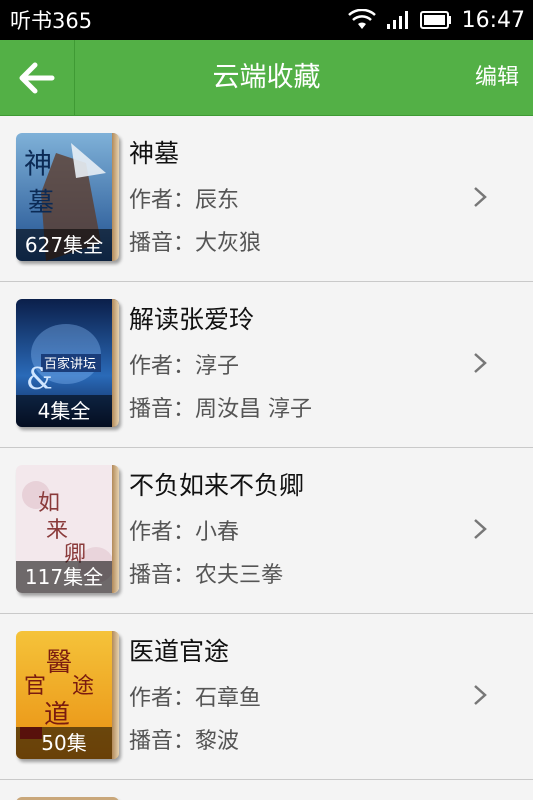 The image size is (533, 800). I want to click on book-narrator: 播音：黎波, so click(184, 741).